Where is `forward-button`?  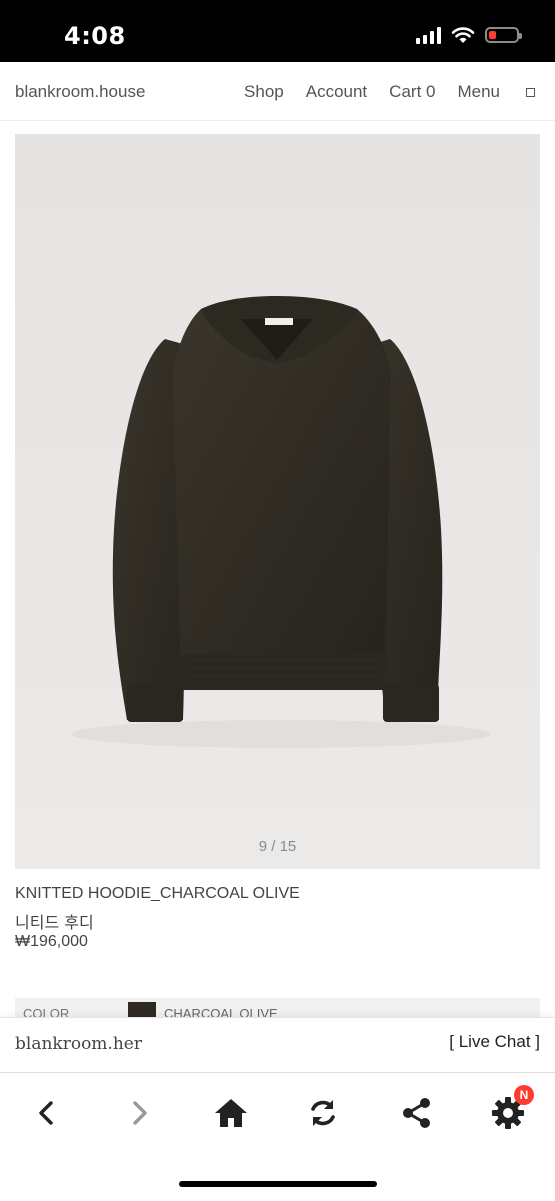
forward-button is located at coordinates (139, 1113).